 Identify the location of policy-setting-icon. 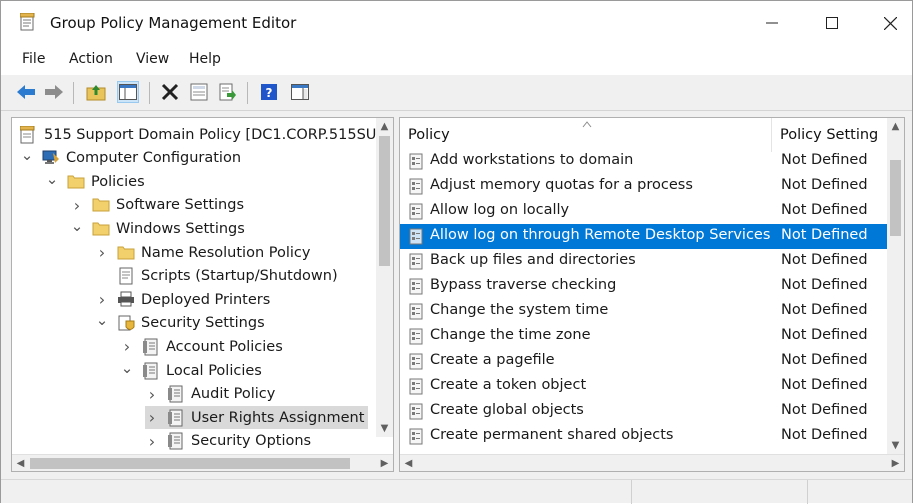
(416, 361).